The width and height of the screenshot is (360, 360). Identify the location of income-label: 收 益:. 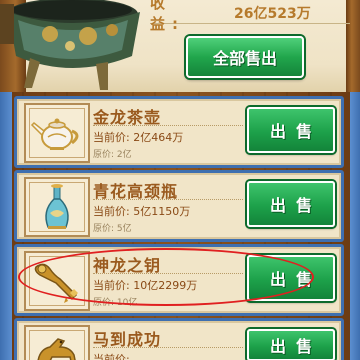
(167, 16).